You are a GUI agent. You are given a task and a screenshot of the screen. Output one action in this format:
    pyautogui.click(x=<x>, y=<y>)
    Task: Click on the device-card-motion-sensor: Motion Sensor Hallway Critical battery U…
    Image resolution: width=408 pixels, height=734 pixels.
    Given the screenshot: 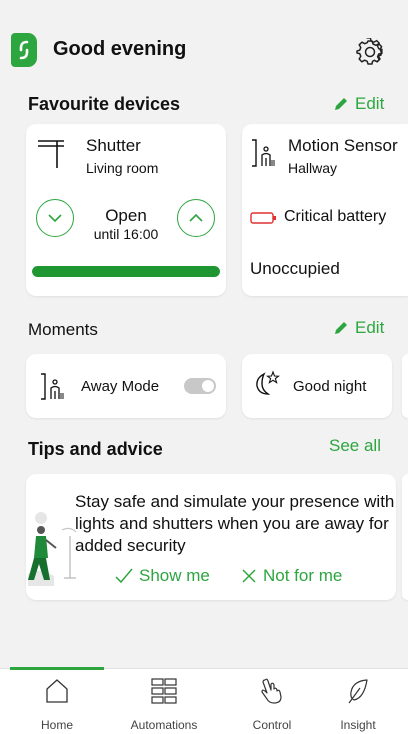 What is the action you would take?
    pyautogui.click(x=325, y=210)
    